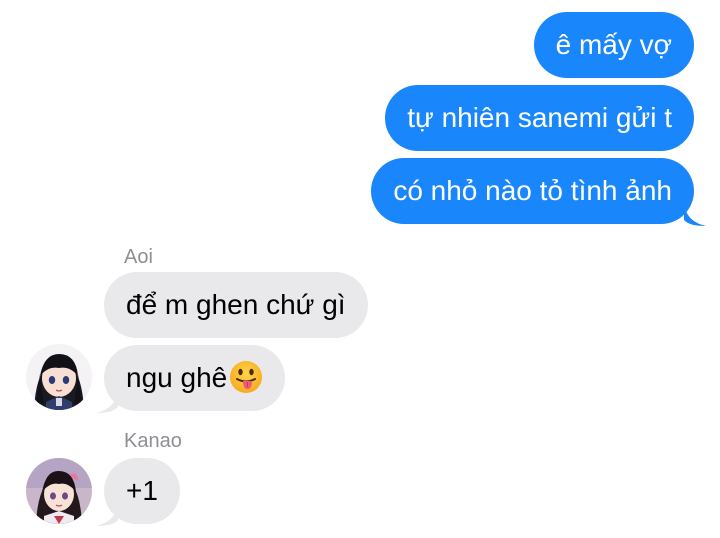 The height and width of the screenshot is (538, 720). I want to click on sender-name-aoi: Aoi, so click(138, 257).